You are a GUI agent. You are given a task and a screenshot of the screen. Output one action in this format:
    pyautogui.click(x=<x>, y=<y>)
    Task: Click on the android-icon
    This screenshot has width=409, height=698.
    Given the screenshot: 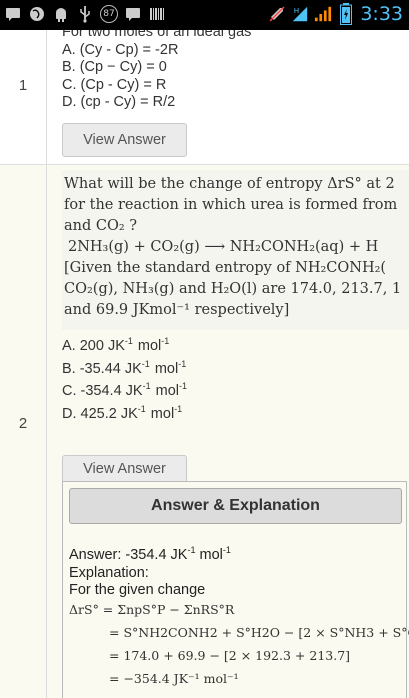 What is the action you would take?
    pyautogui.click(x=61, y=14)
    